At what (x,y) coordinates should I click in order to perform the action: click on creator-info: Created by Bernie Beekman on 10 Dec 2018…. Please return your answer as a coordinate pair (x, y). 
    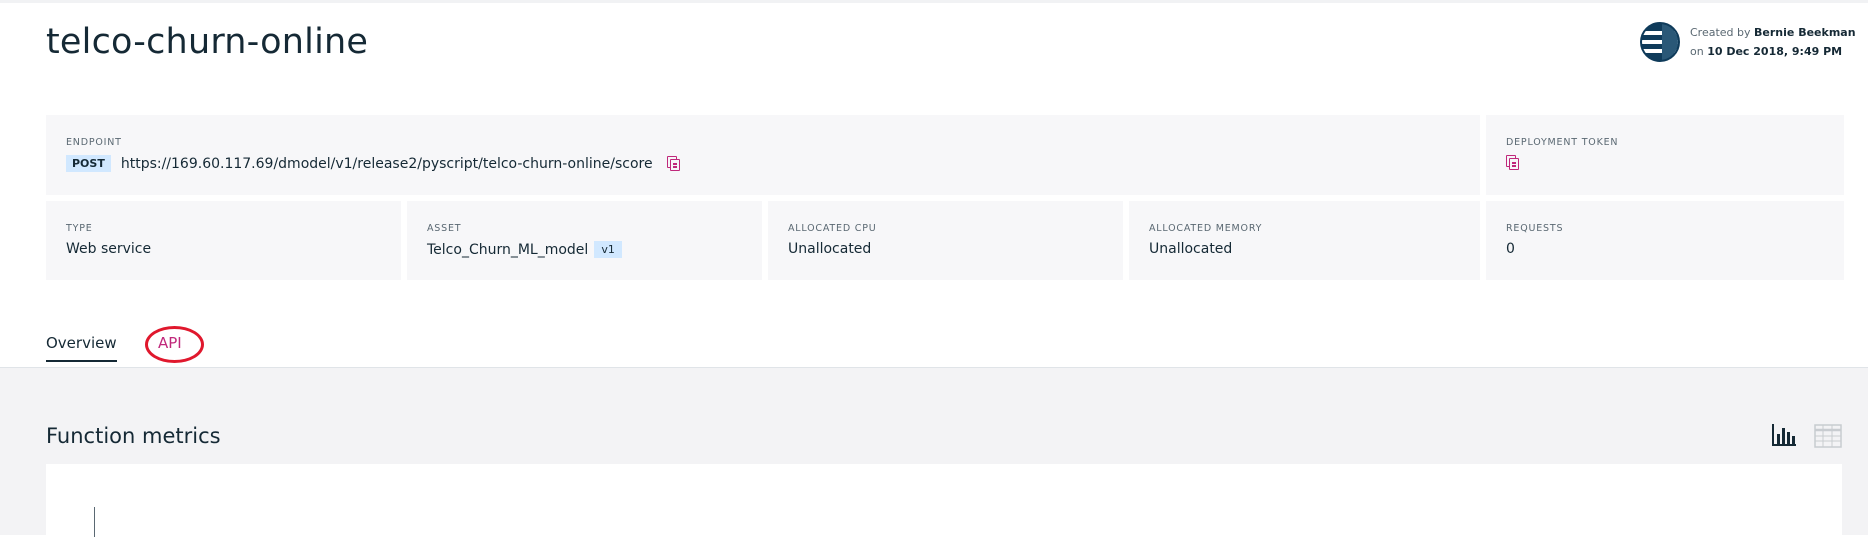
    Looking at the image, I should click on (1748, 42).